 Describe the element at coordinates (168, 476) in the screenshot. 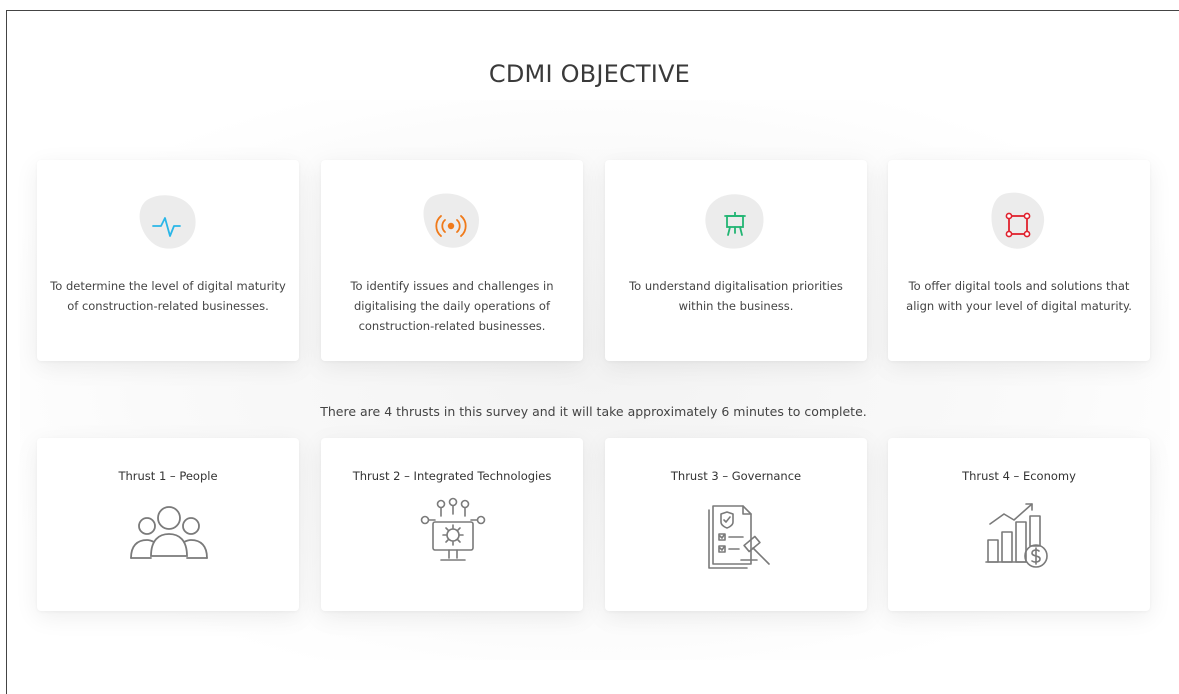

I see `thrust-label: Thrust 1 – People` at that location.